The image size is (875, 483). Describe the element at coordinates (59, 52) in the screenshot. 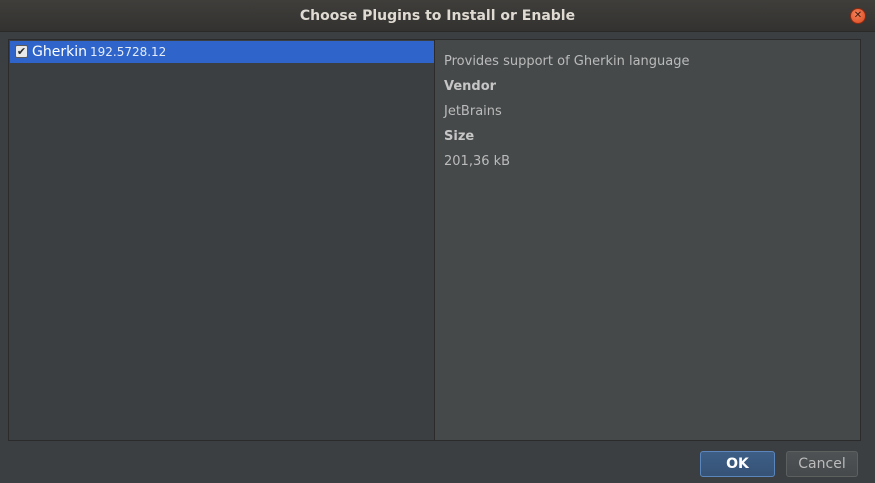

I see `plugin-name: Gherkin` at that location.